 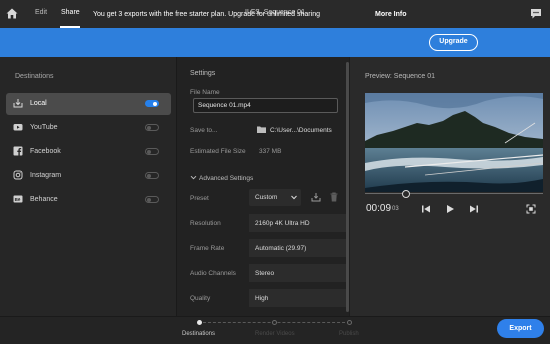 What do you see at coordinates (38, 103) in the screenshot?
I see `sidebar-item-label: Local` at bounding box center [38, 103].